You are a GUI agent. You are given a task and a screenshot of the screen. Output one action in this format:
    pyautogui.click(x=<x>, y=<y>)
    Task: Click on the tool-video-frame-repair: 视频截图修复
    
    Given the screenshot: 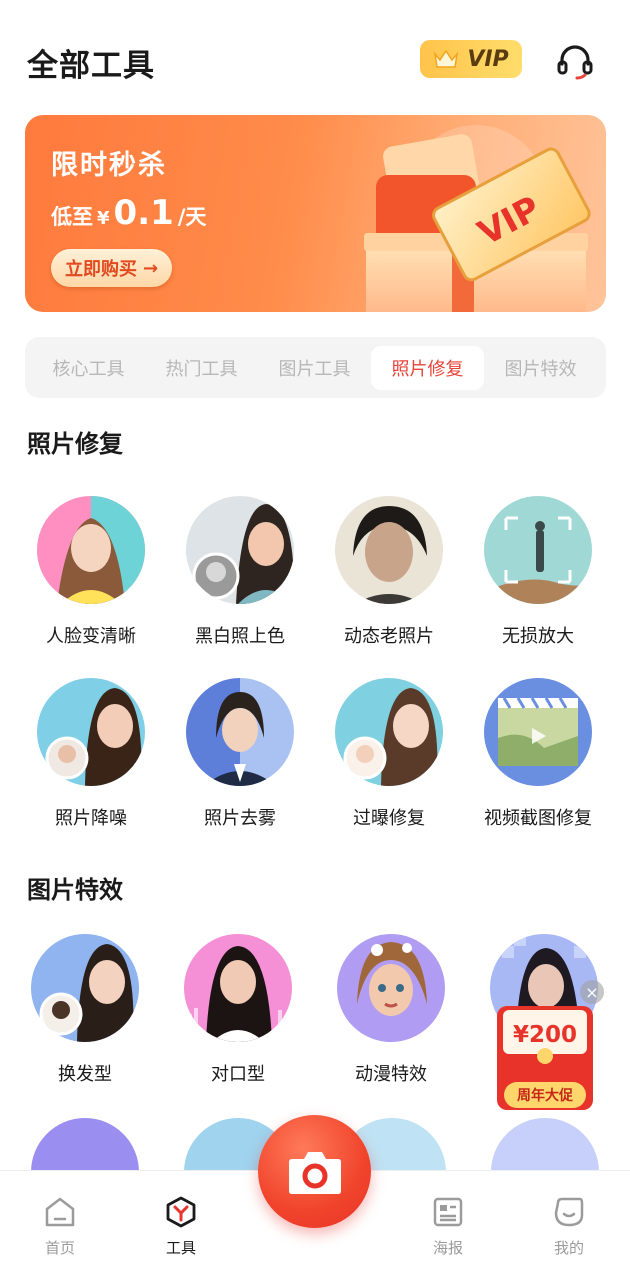 What is the action you would take?
    pyautogui.click(x=538, y=754)
    